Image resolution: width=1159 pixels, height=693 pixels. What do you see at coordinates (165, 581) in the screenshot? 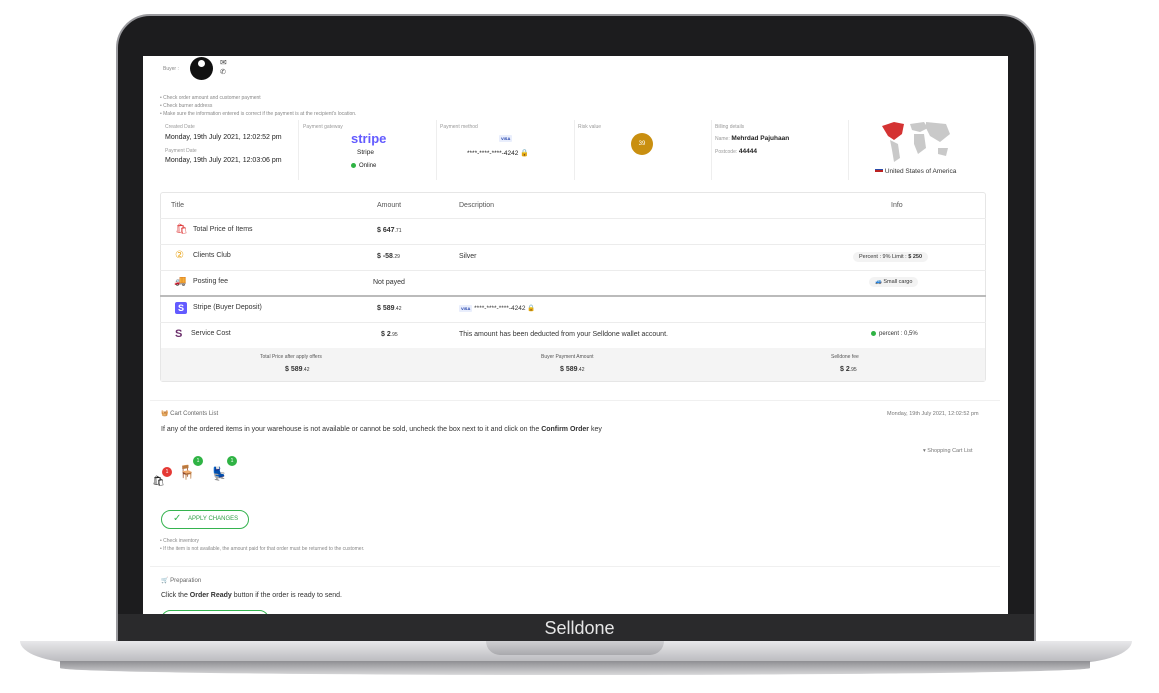
I see `cart-icon: 🛒` at bounding box center [165, 581].